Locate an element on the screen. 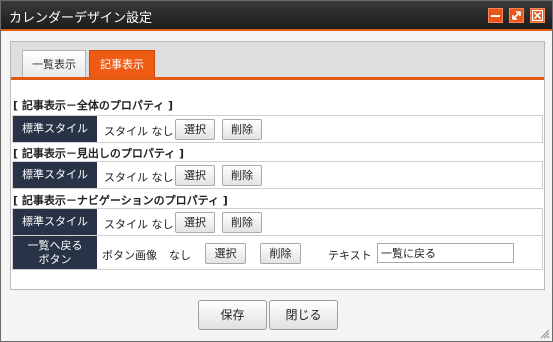  window-title: カレンダーデザイン設定 is located at coordinates (81, 18).